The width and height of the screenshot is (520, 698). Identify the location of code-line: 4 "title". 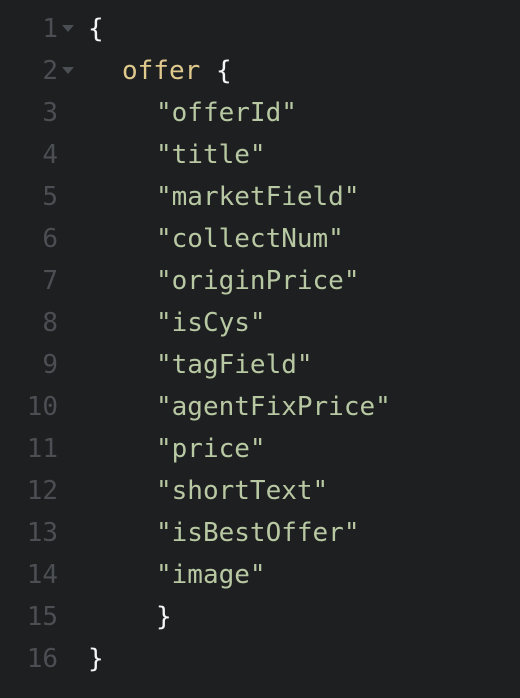
(260, 155).